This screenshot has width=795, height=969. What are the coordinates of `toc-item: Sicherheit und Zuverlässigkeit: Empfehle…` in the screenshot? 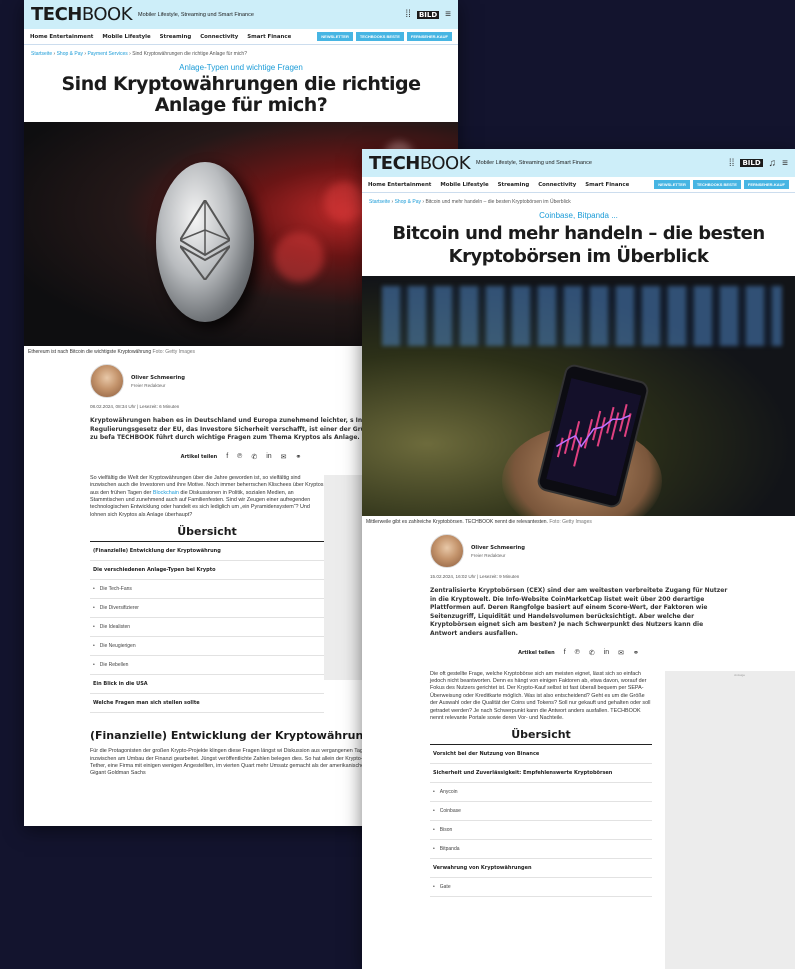 It's located at (541, 774).